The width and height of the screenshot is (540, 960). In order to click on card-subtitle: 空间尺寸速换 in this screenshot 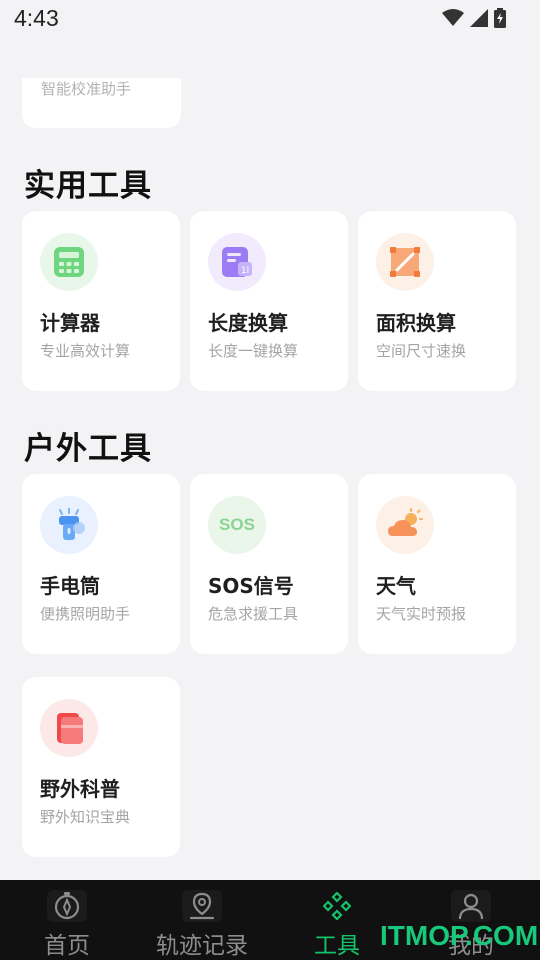, I will do `click(421, 351)`.